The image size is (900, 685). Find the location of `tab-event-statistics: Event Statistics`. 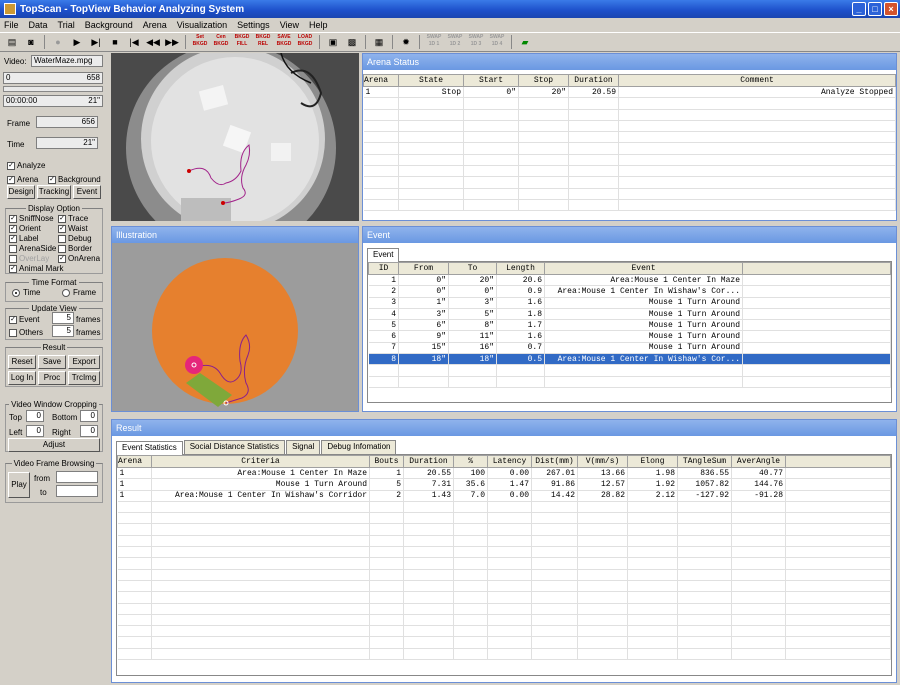

tab-event-statistics: Event Statistics is located at coordinates (149, 448).